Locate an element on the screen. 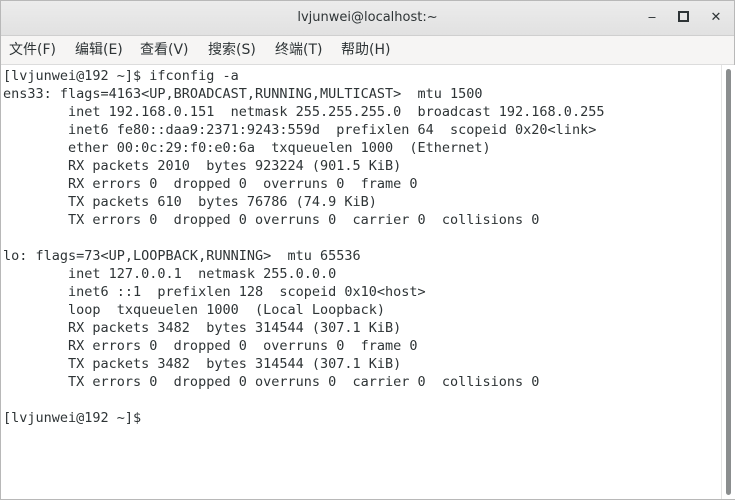 The image size is (735, 500). terminal-prompt: [lvjunwei@192 ~]$ is located at coordinates (72, 418).